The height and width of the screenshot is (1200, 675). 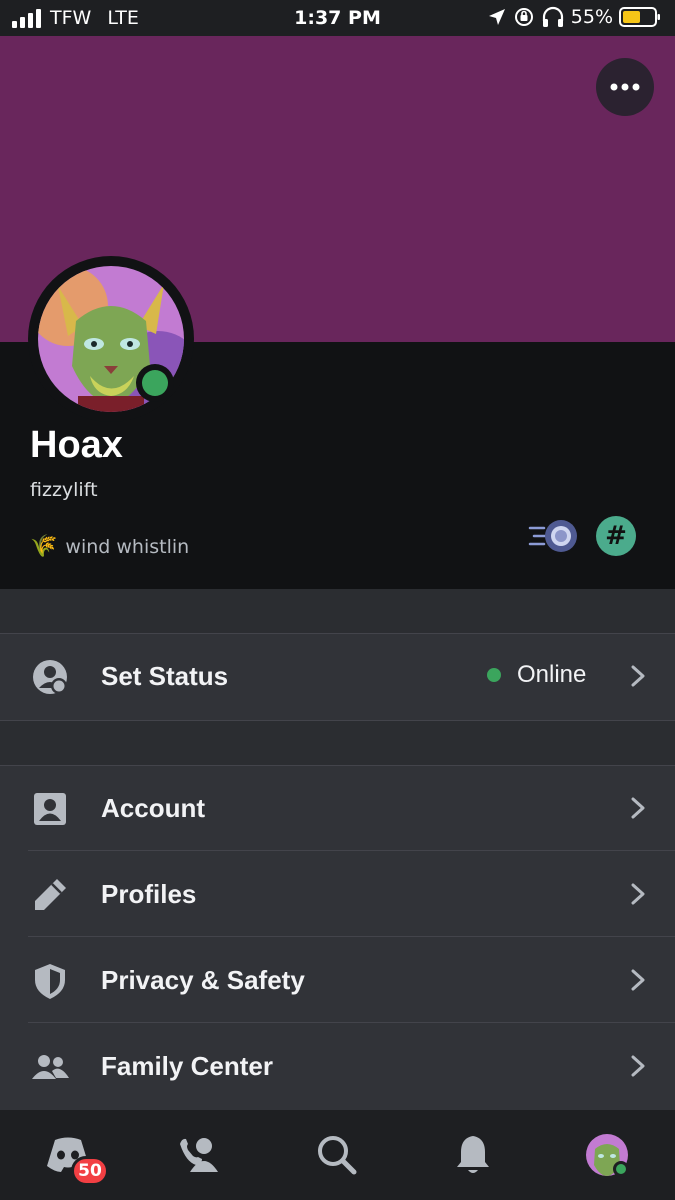 I want to click on battery-percent: 55%, so click(x=591, y=17).